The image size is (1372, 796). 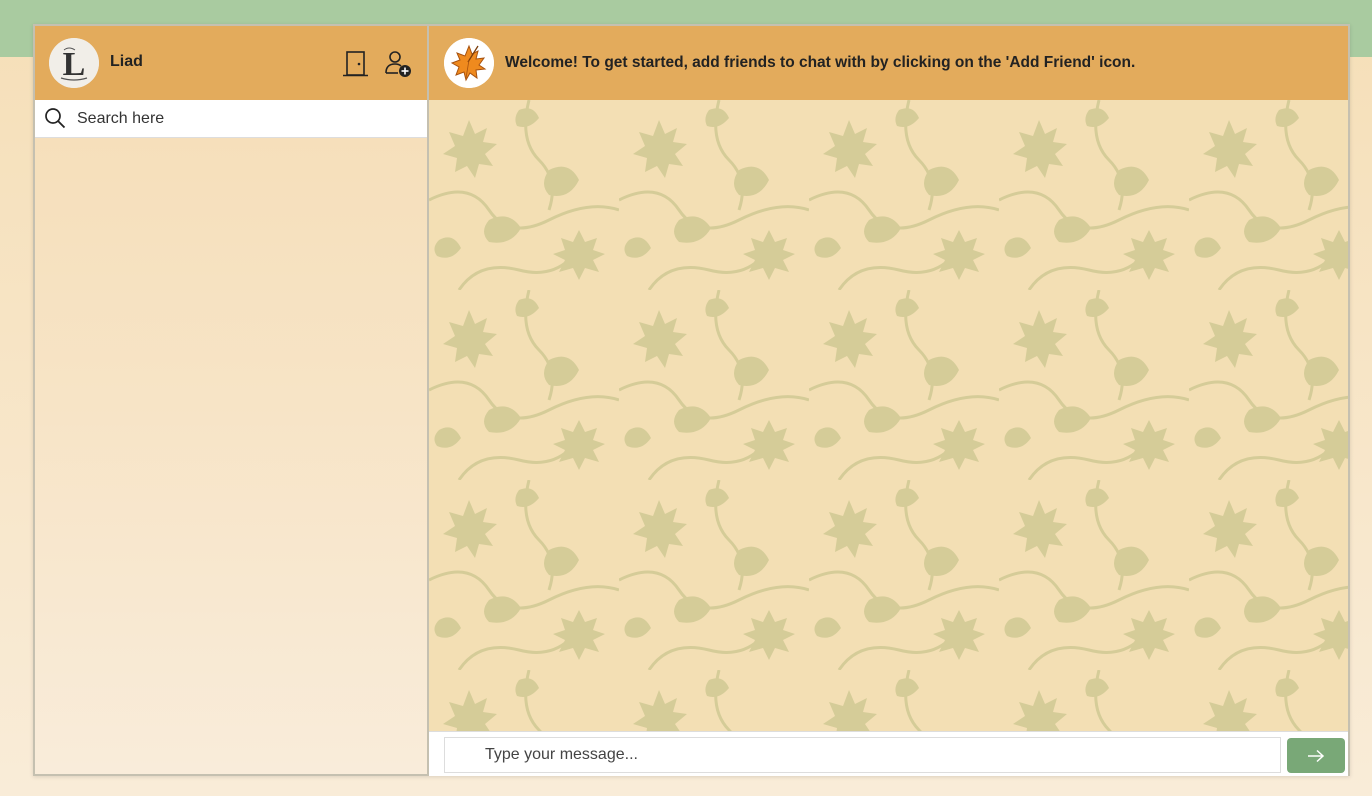 I want to click on avatar: L, so click(x=74, y=63).